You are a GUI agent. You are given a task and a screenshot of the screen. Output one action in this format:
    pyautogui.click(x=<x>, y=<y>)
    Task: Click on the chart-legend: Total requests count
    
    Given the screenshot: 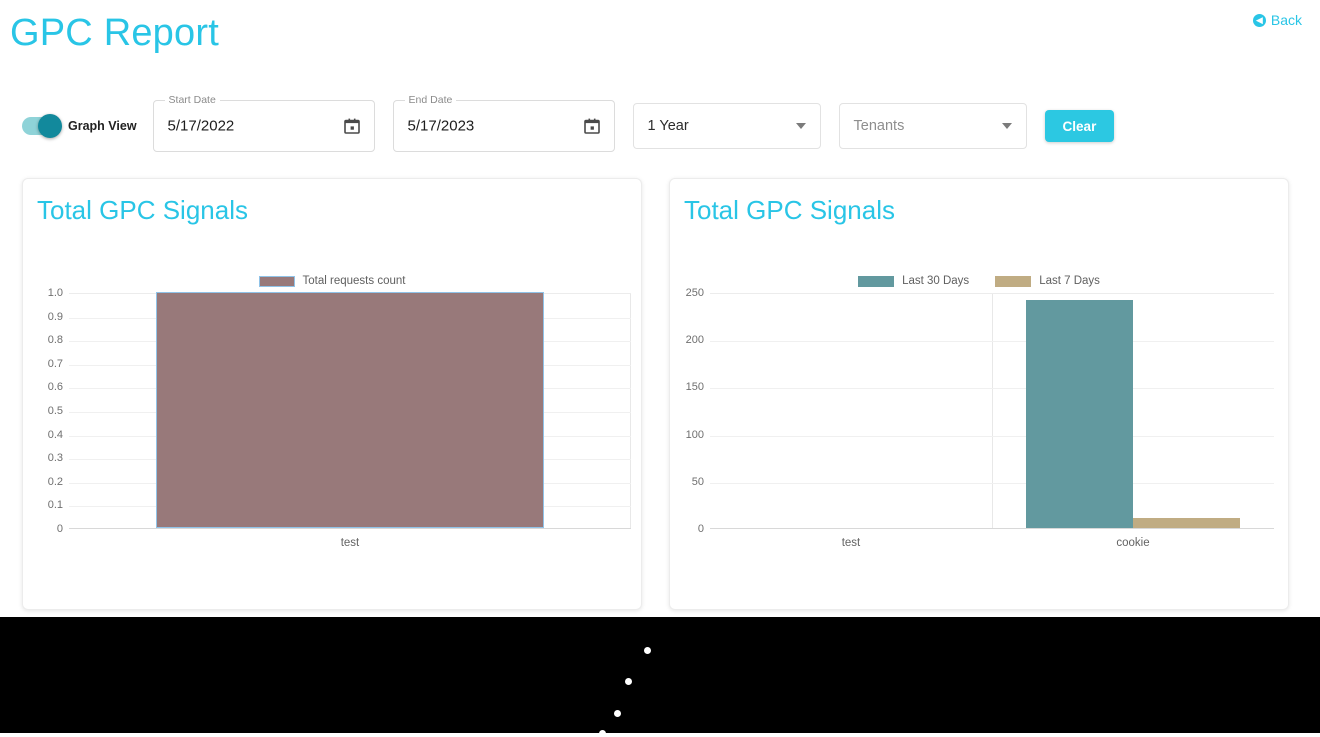 What is the action you would take?
    pyautogui.click(x=332, y=281)
    